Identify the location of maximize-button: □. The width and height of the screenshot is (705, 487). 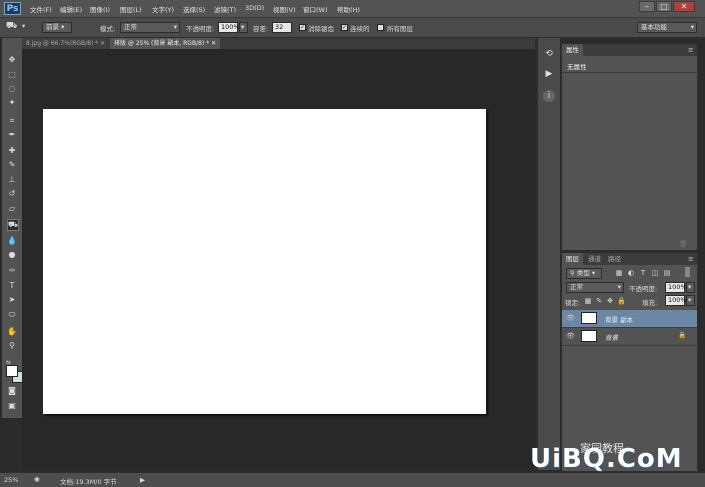
(664, 6).